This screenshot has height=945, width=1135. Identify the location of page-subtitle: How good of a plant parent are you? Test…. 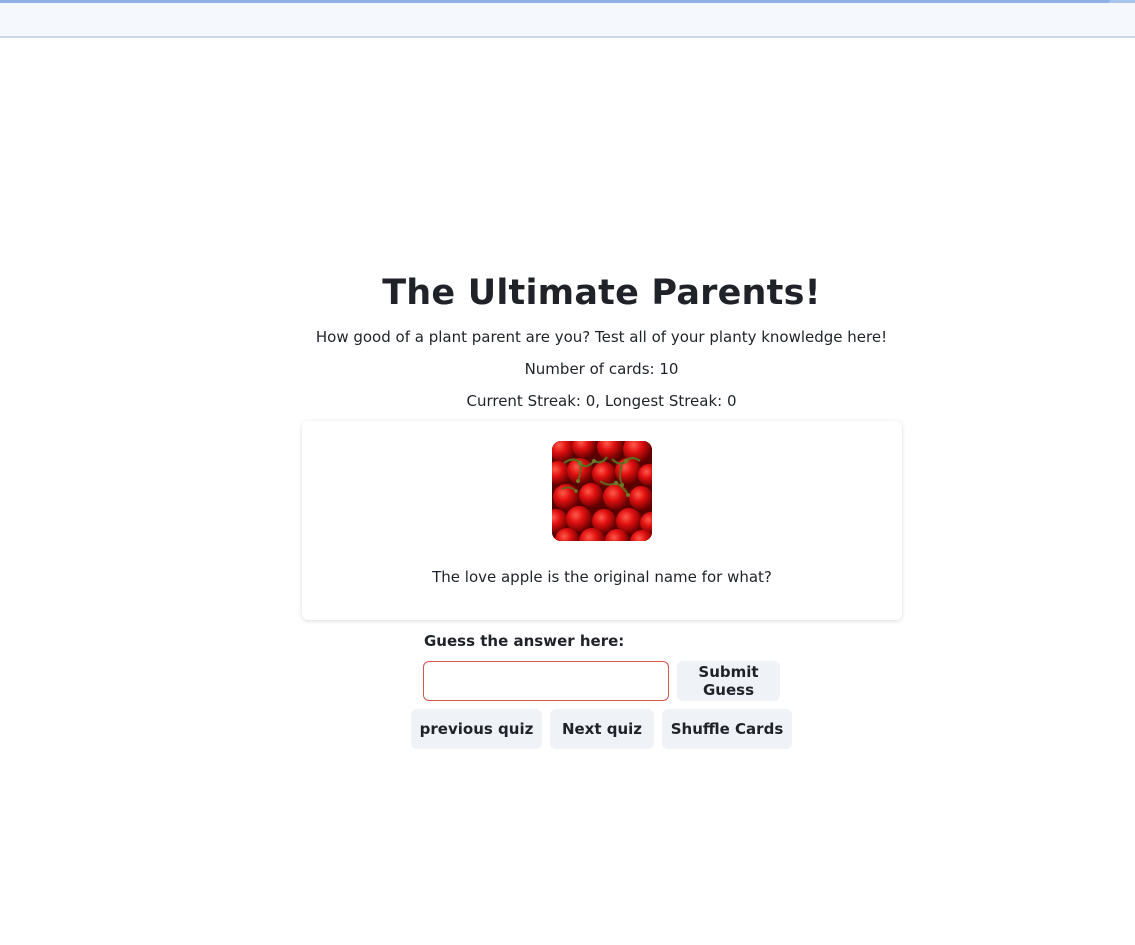
(601, 337).